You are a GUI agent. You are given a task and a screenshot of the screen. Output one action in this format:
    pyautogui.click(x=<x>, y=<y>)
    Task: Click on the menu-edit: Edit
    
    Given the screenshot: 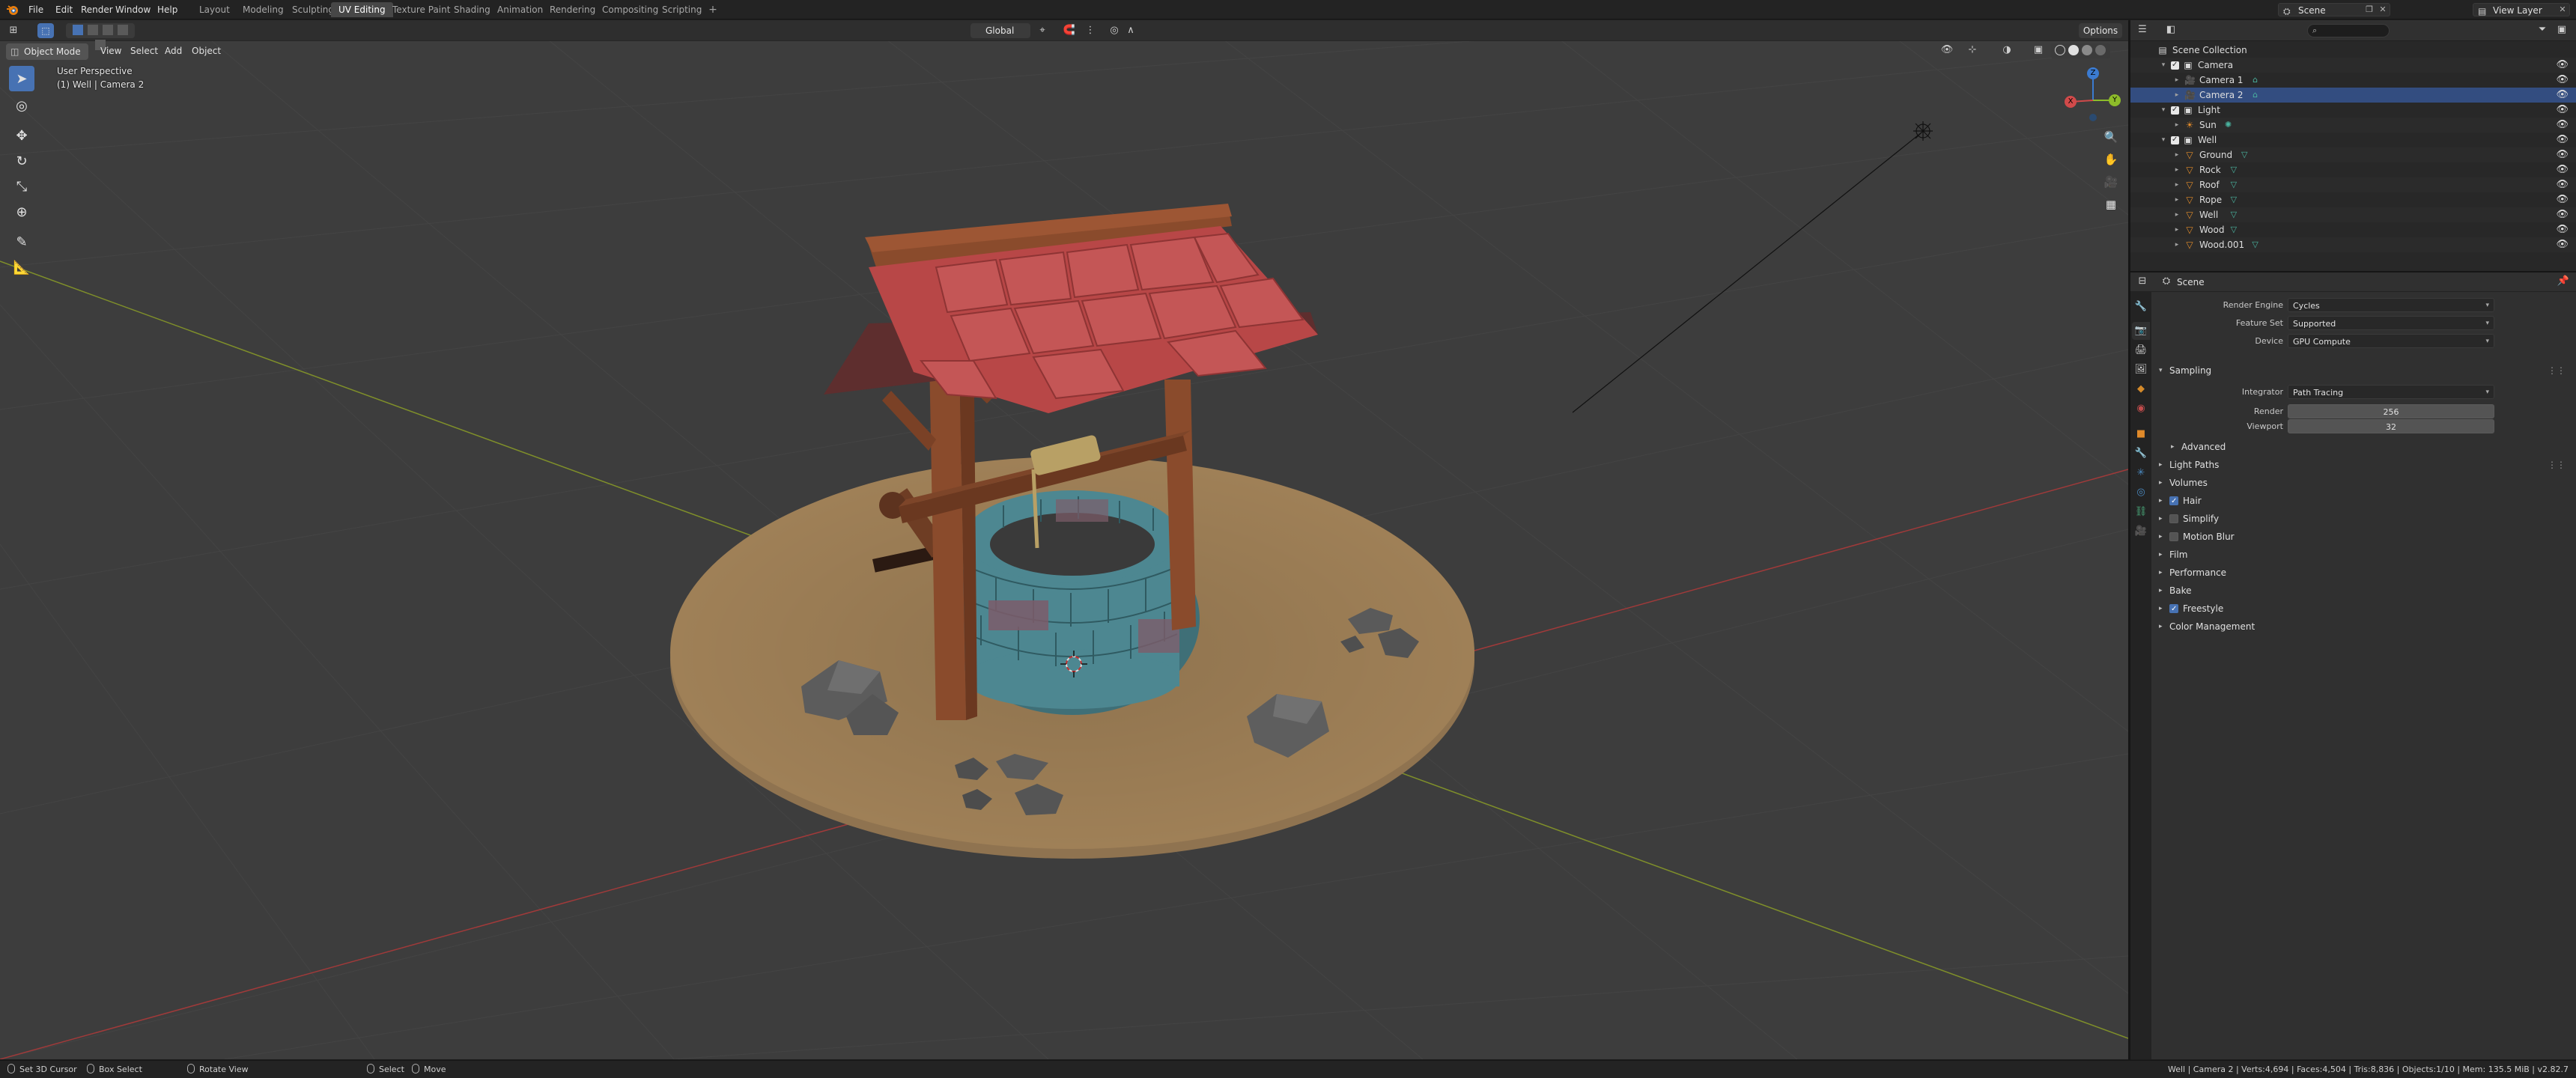 What is the action you would take?
    pyautogui.click(x=64, y=9)
    